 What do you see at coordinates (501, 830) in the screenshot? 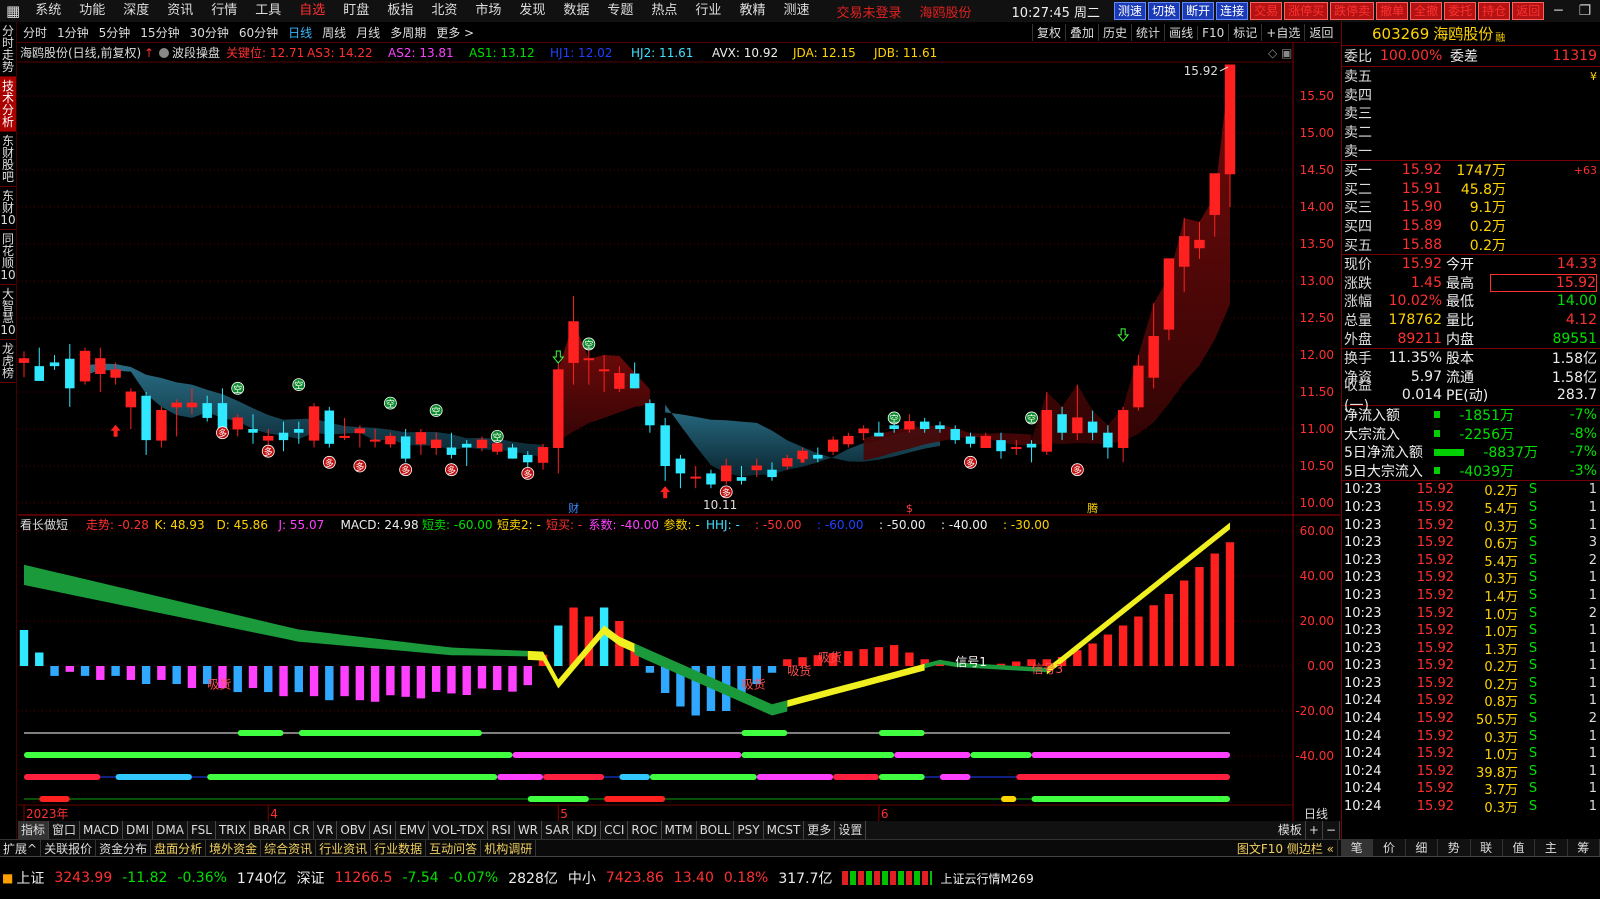
I see `indicator-tab-14: RSI` at bounding box center [501, 830].